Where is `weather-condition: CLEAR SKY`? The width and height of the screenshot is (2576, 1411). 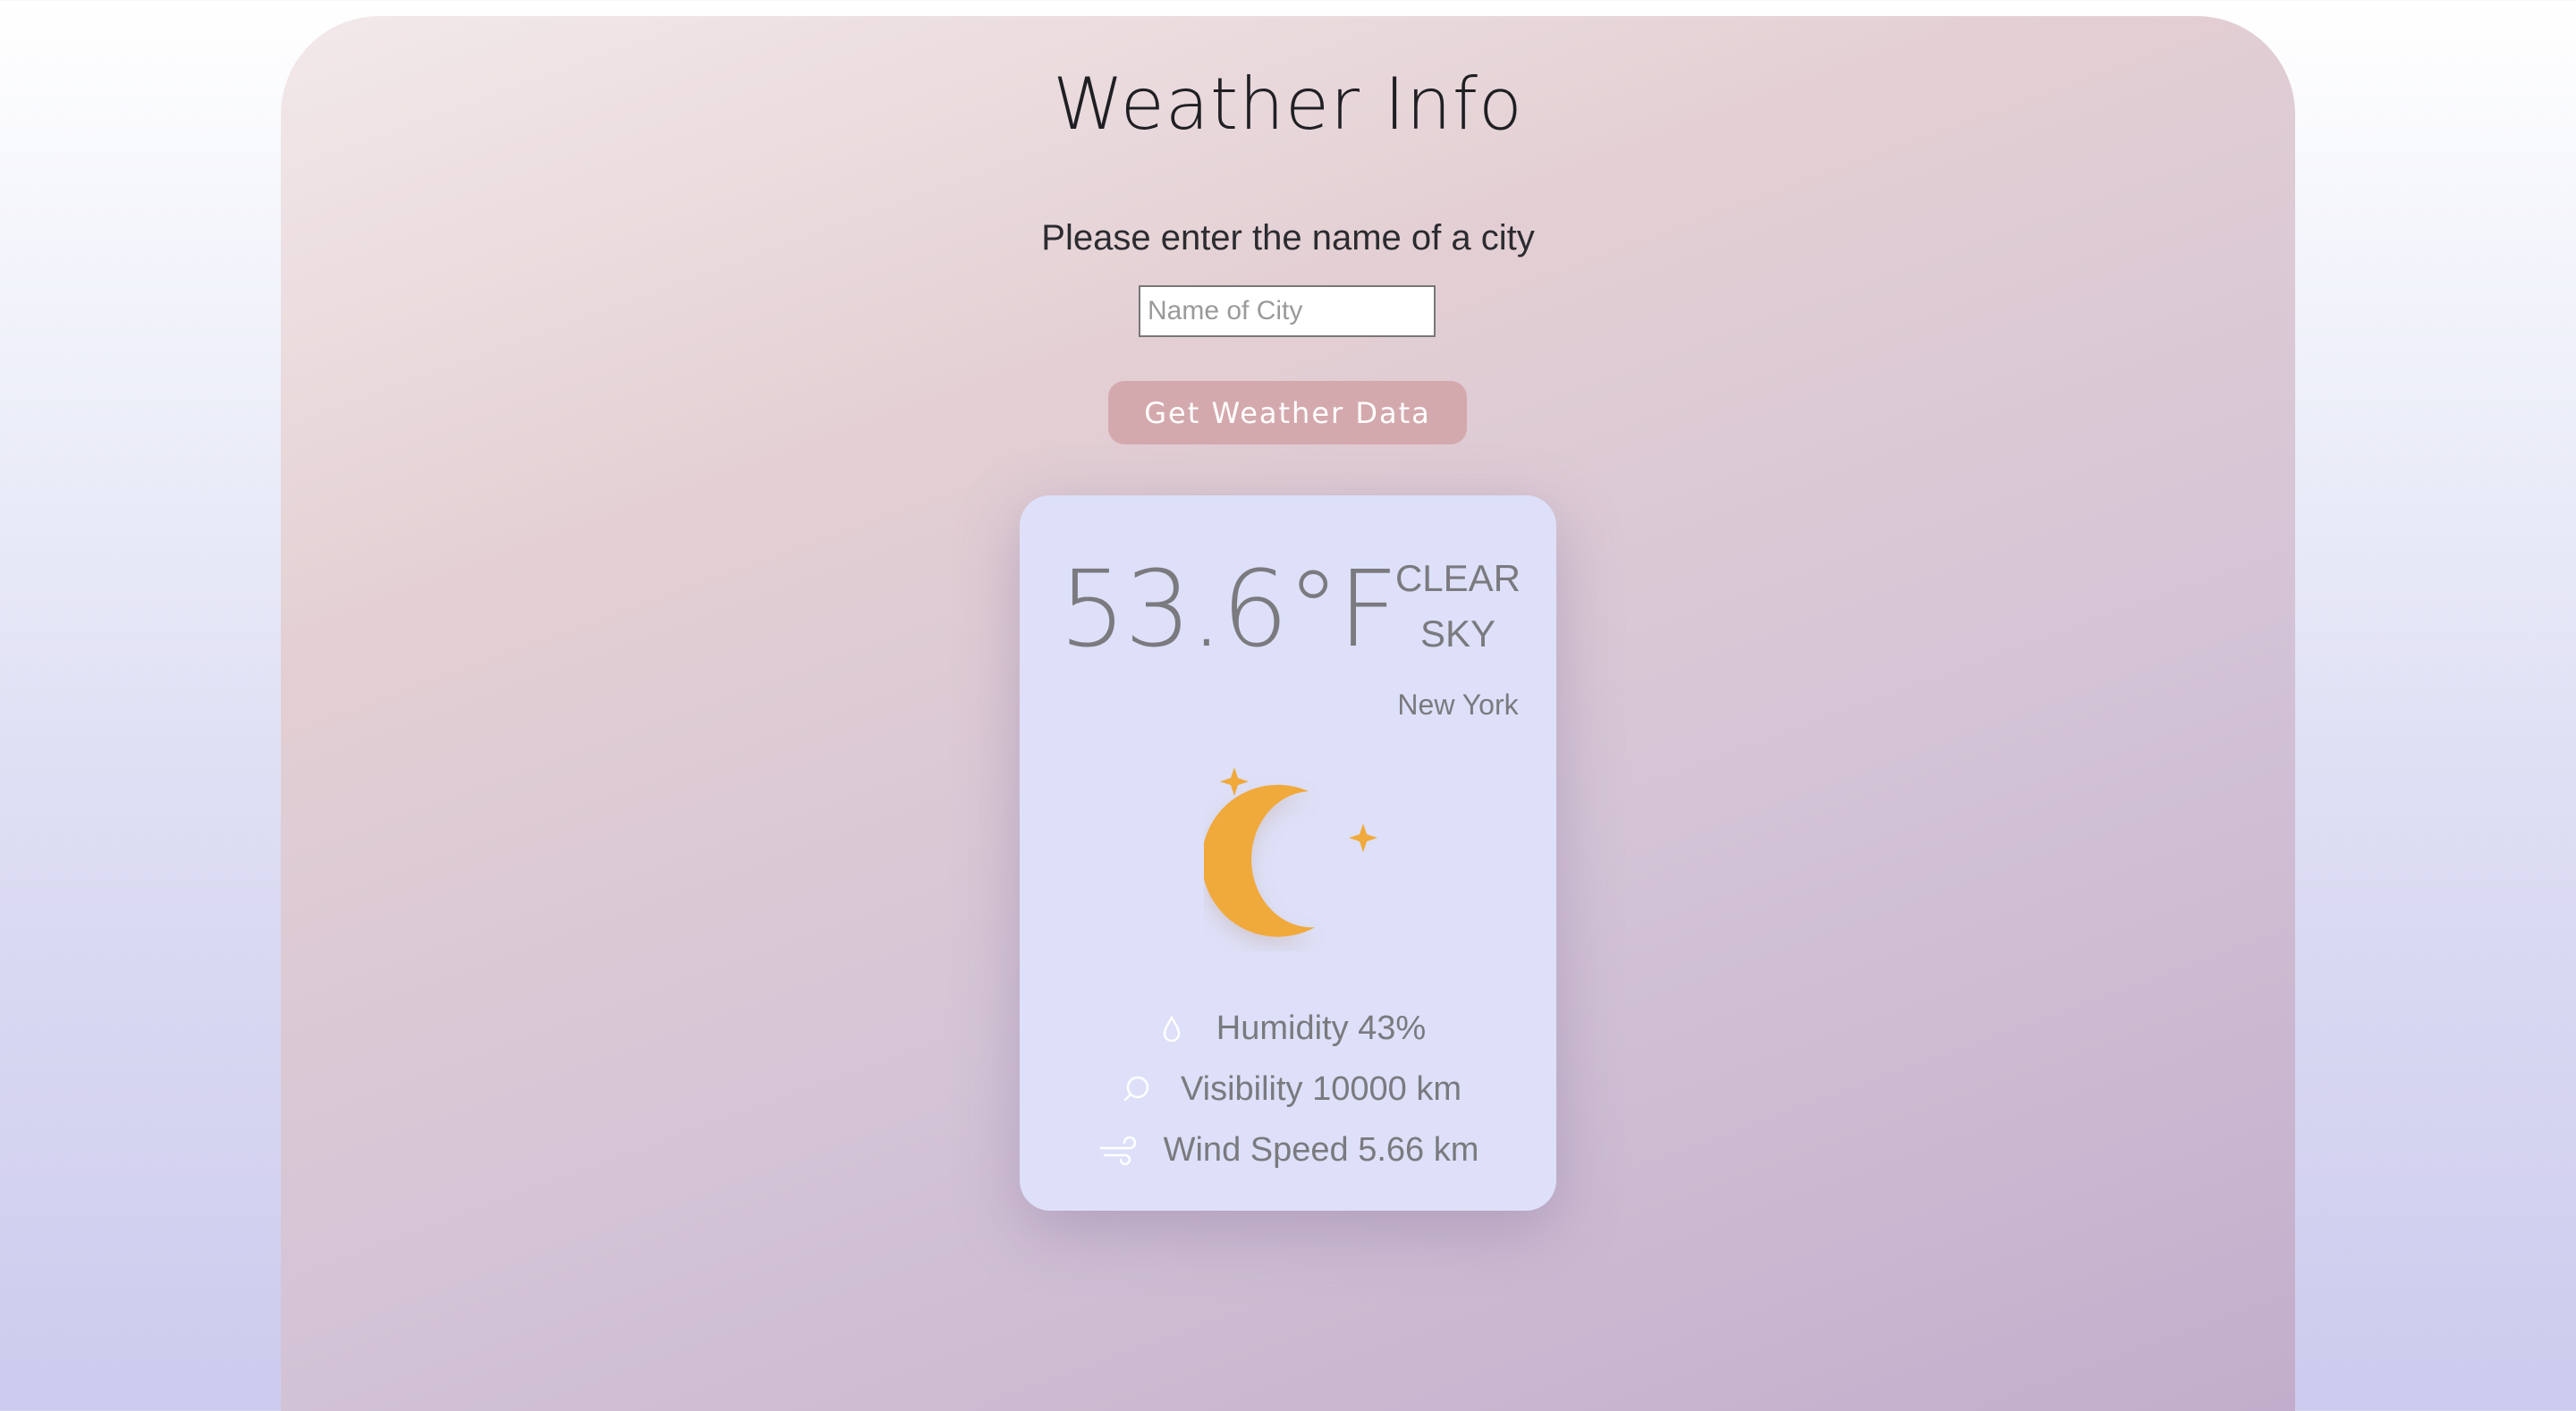
weather-condition: CLEAR SKY is located at coordinates (1457, 606).